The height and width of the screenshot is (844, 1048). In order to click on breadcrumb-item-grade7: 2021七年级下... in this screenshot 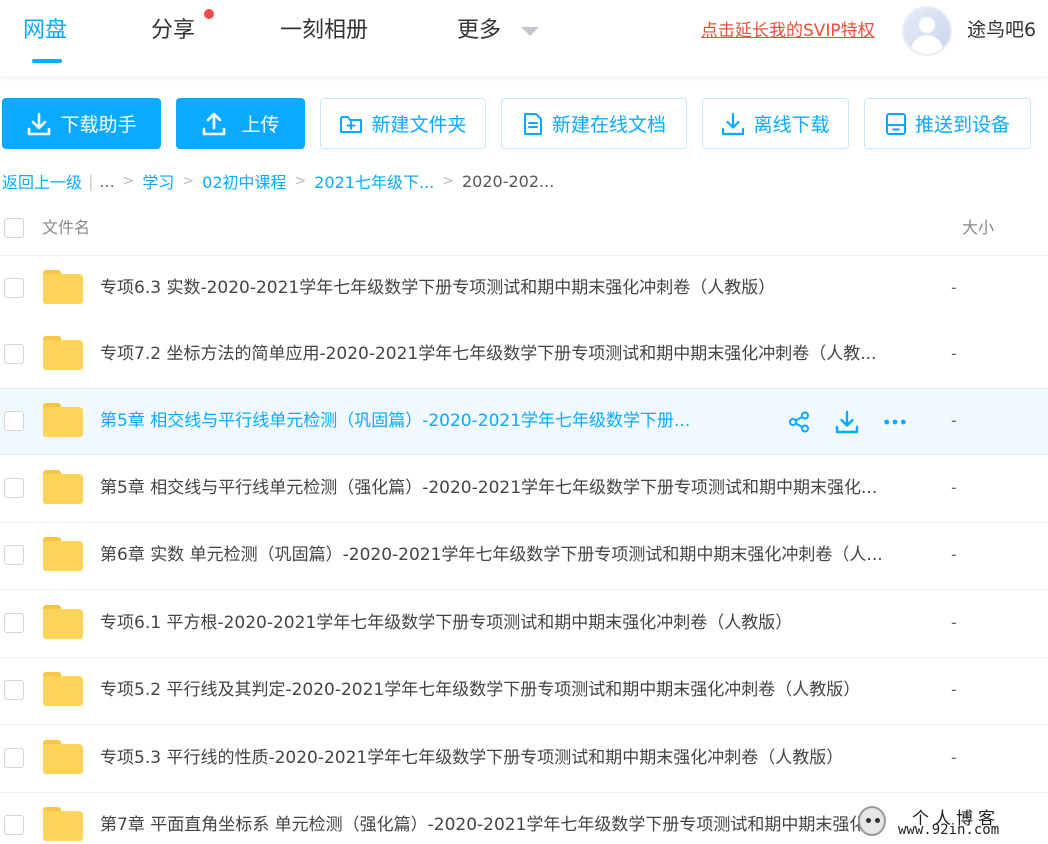, I will do `click(374, 181)`.